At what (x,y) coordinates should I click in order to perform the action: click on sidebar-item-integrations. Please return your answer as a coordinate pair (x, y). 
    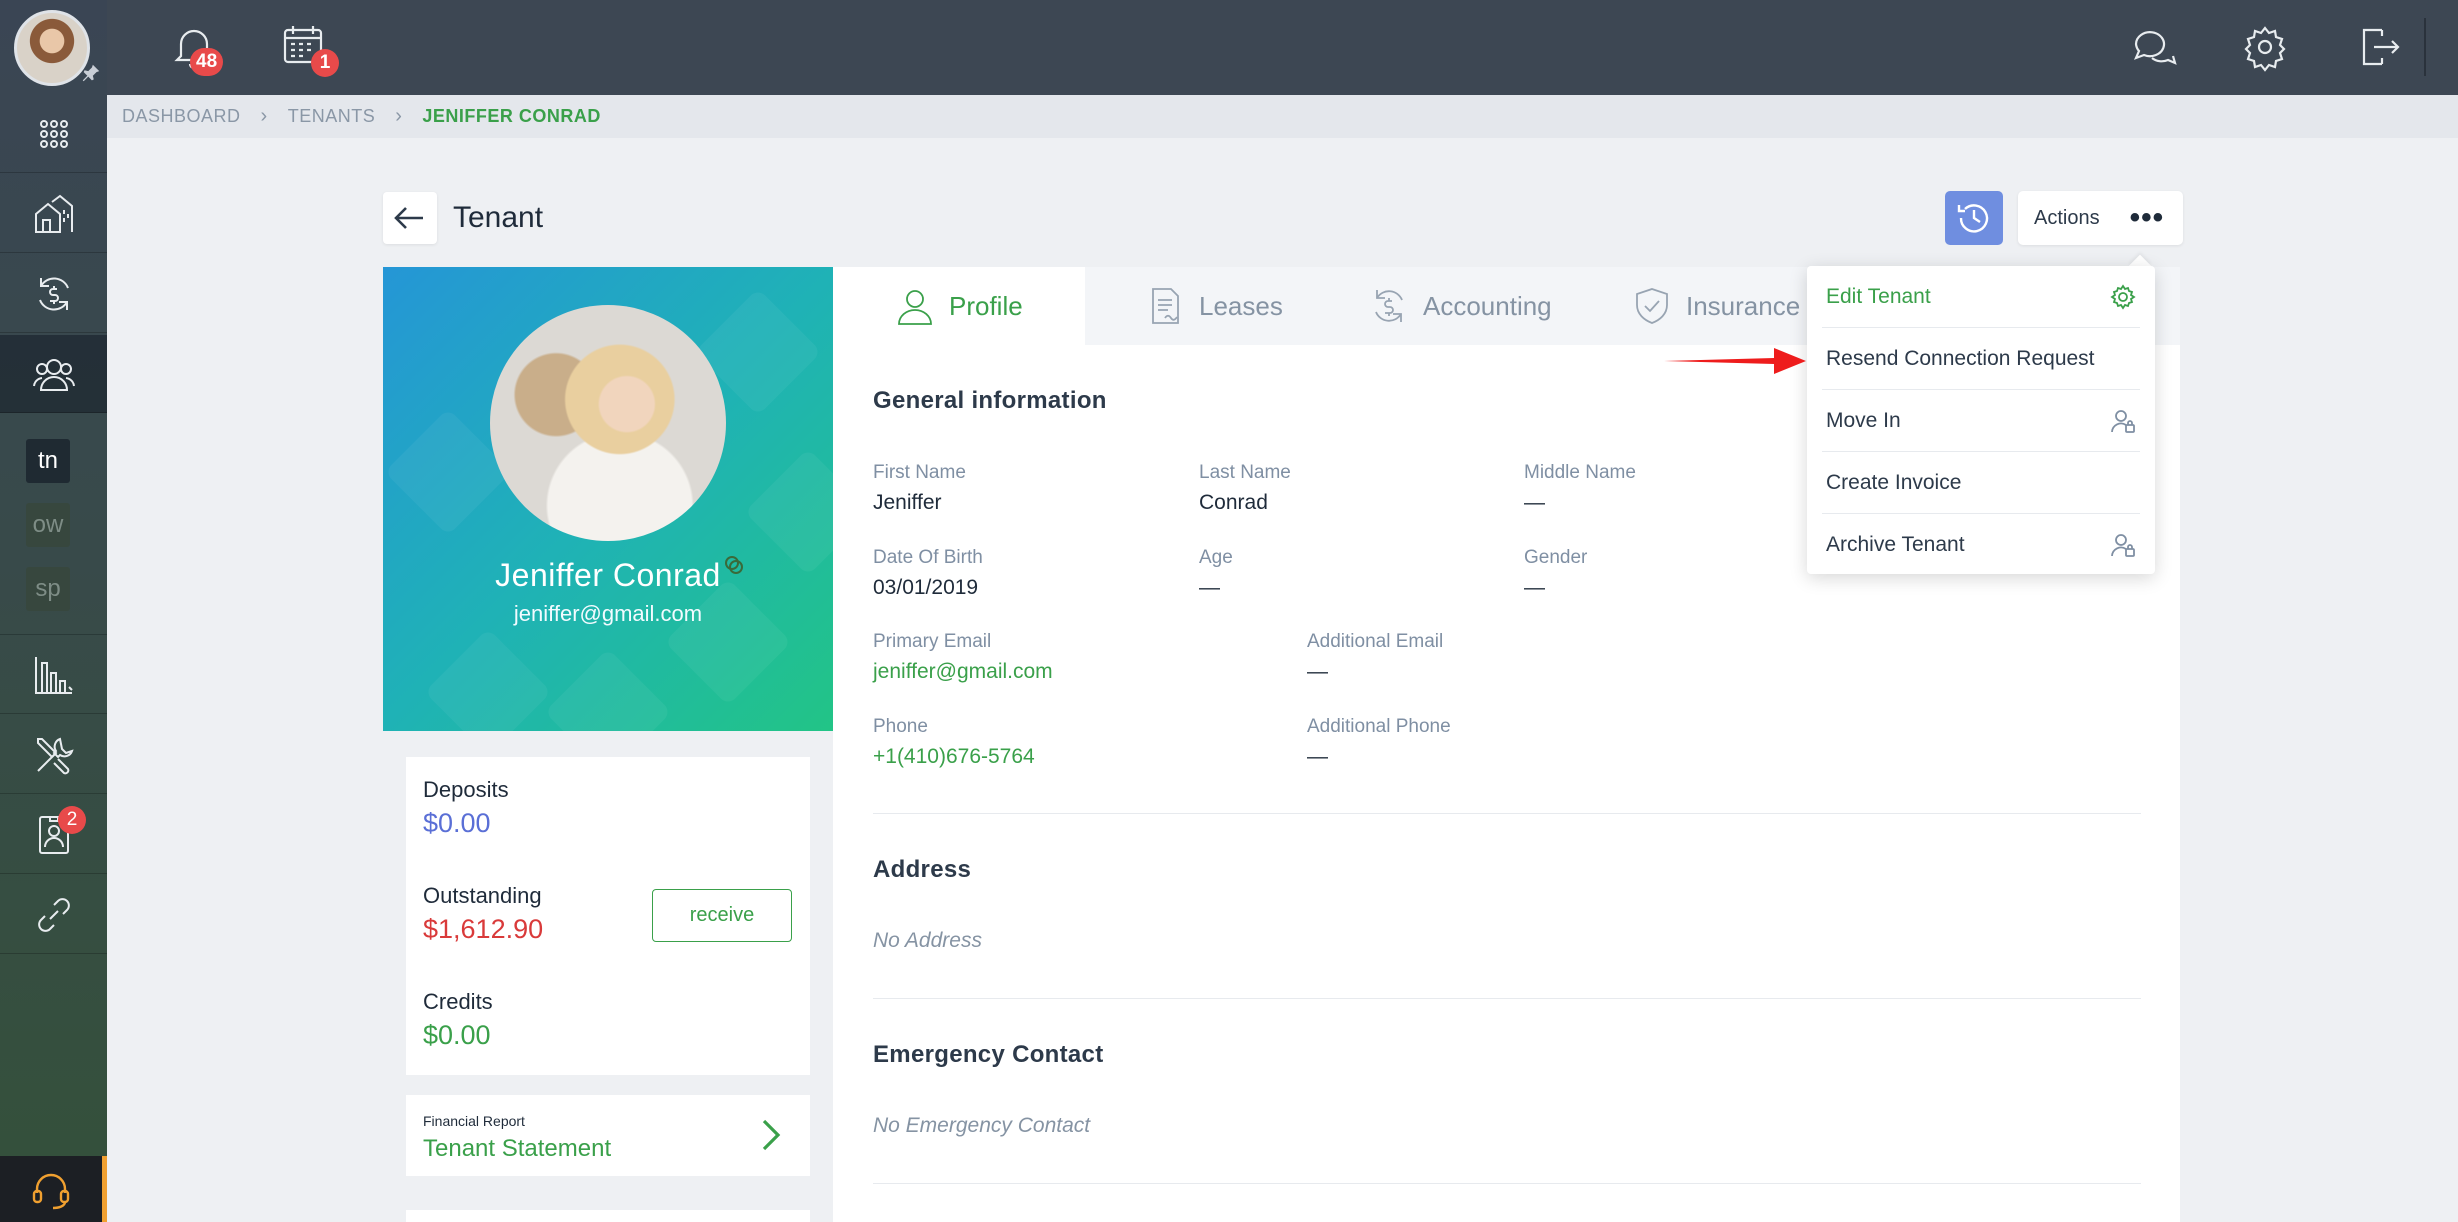
    Looking at the image, I should click on (53, 915).